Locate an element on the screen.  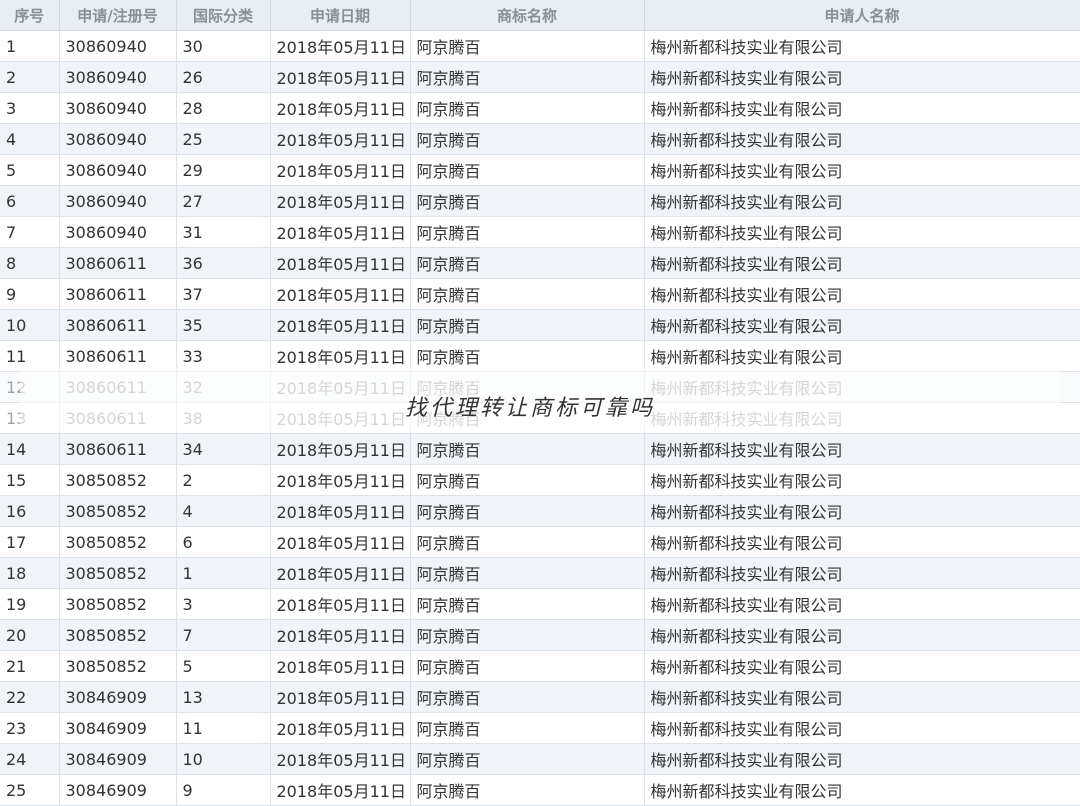
cell-index: 16 is located at coordinates (30, 511).